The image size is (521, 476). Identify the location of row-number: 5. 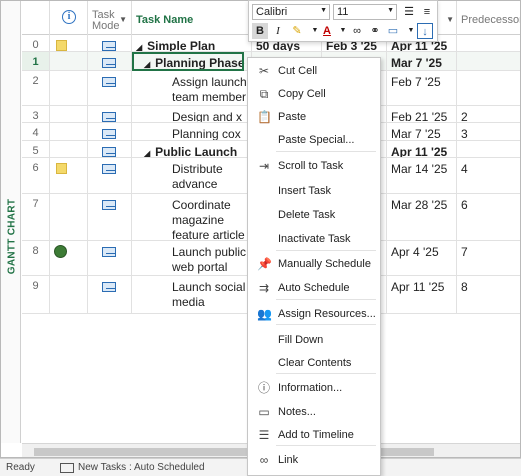
(36, 149).